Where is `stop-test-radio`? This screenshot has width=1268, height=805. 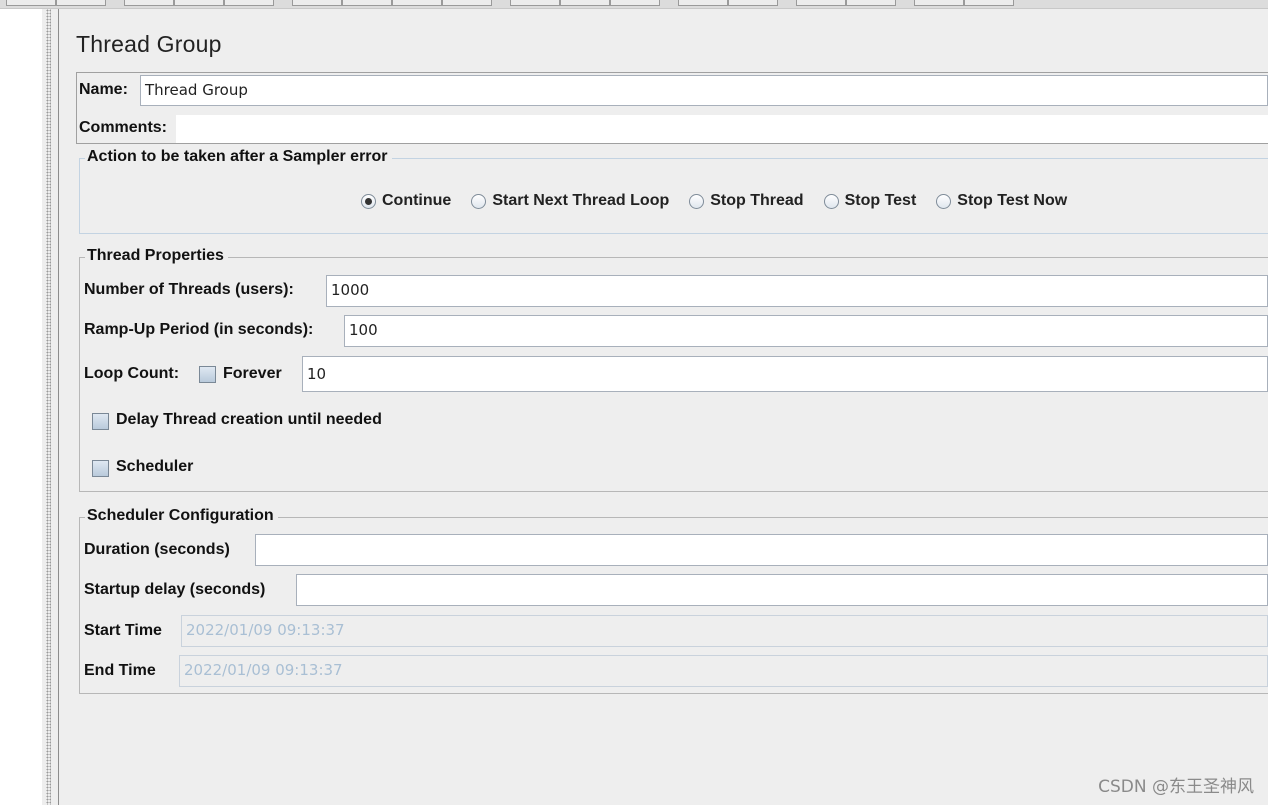
stop-test-radio is located at coordinates (831, 201).